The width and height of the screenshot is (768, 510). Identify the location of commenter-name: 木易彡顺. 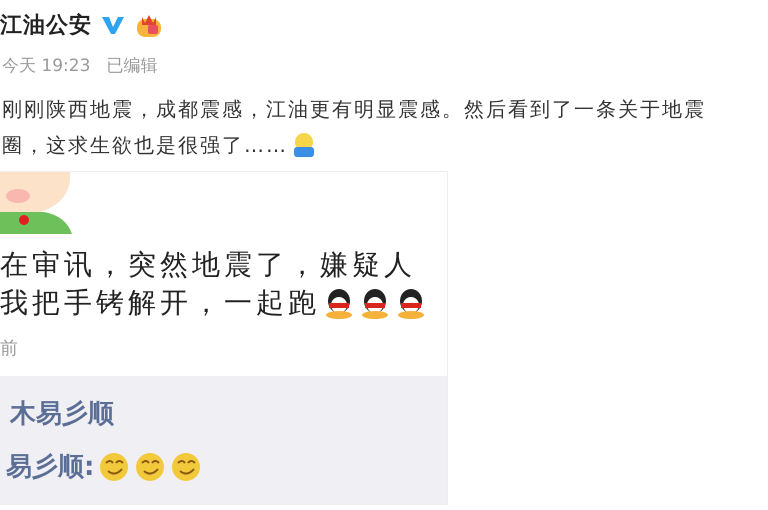
(62, 413).